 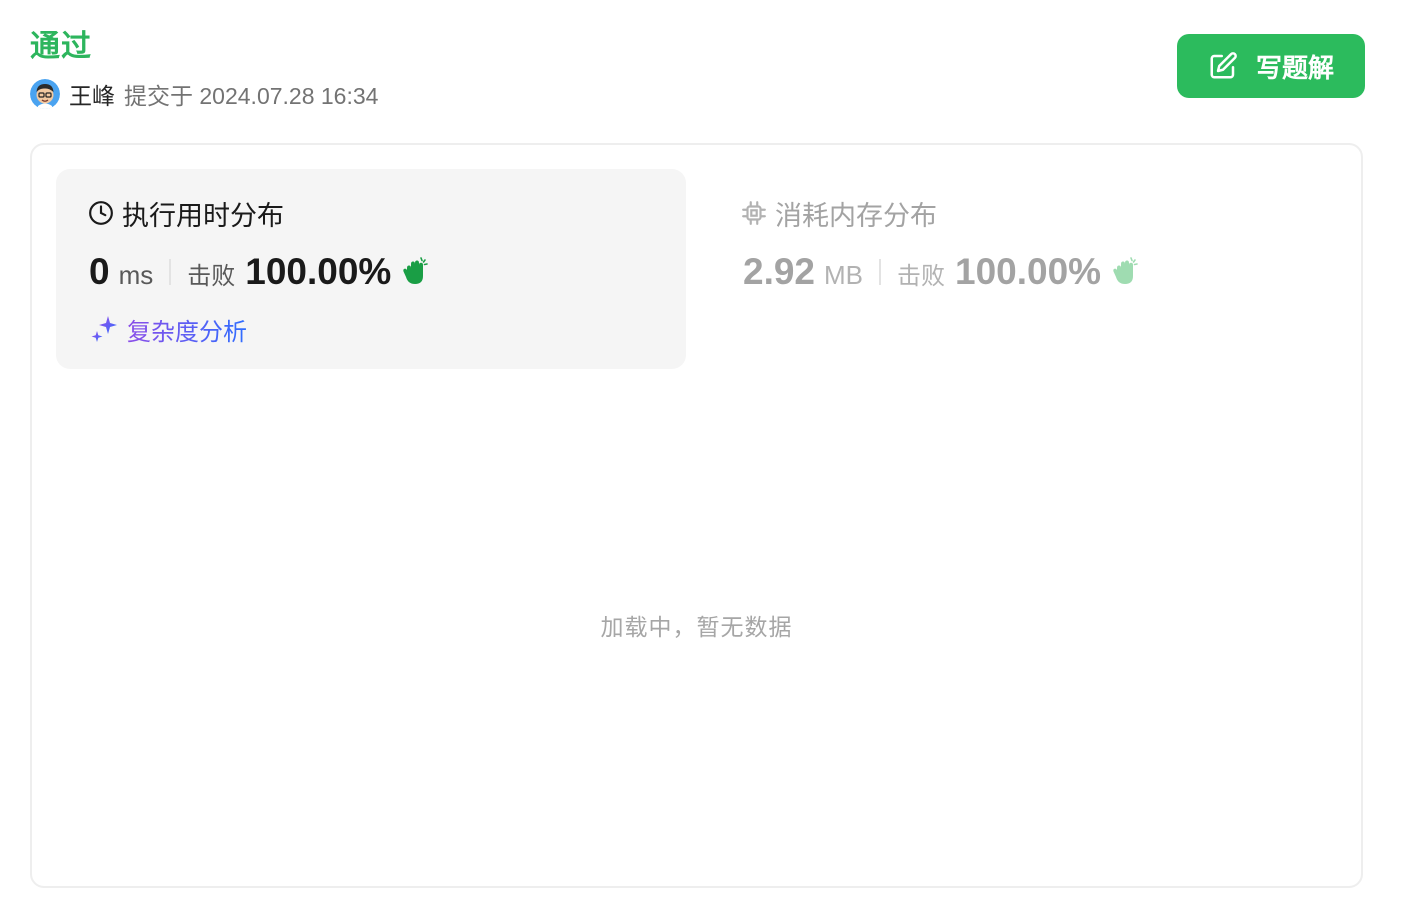 What do you see at coordinates (1223, 66) in the screenshot?
I see `edit-icon` at bounding box center [1223, 66].